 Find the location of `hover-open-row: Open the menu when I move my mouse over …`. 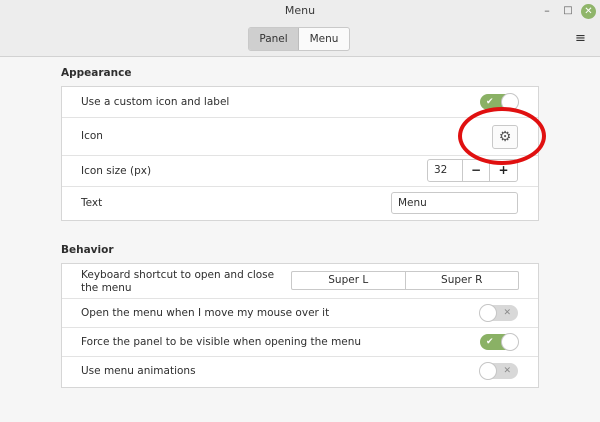

hover-open-row: Open the menu when I move my mouse over … is located at coordinates (300, 313).